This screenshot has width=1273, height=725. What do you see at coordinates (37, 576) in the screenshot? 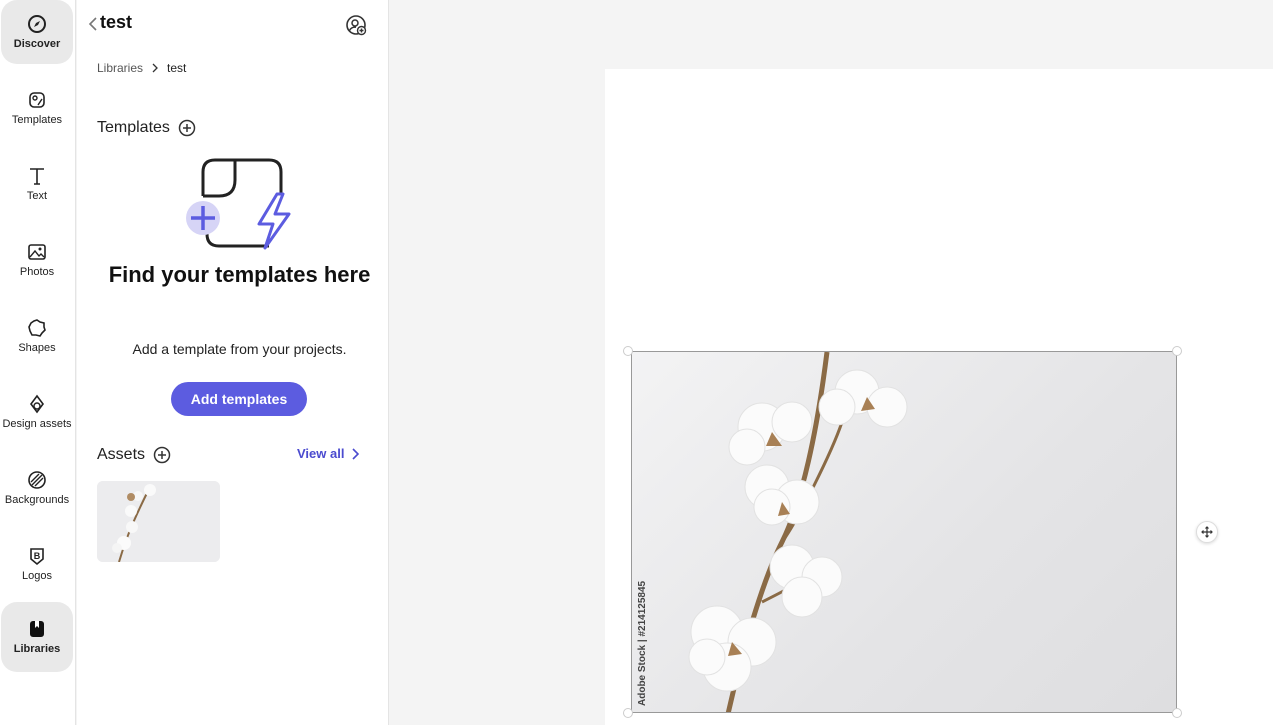
I see `rail-label: Logos` at bounding box center [37, 576].